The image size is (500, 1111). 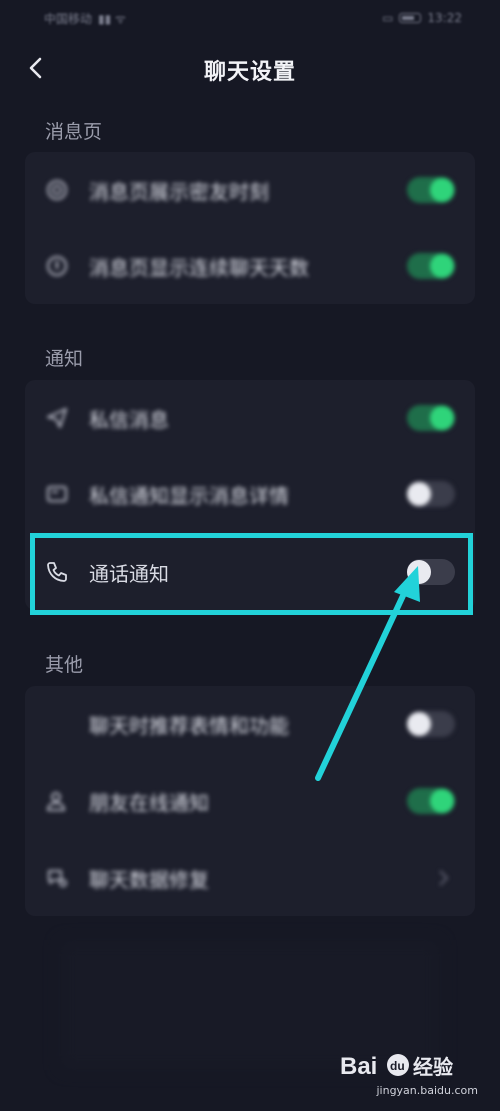 What do you see at coordinates (427, 1090) in the screenshot?
I see `watermark-url: jingyan.baidu.com` at bounding box center [427, 1090].